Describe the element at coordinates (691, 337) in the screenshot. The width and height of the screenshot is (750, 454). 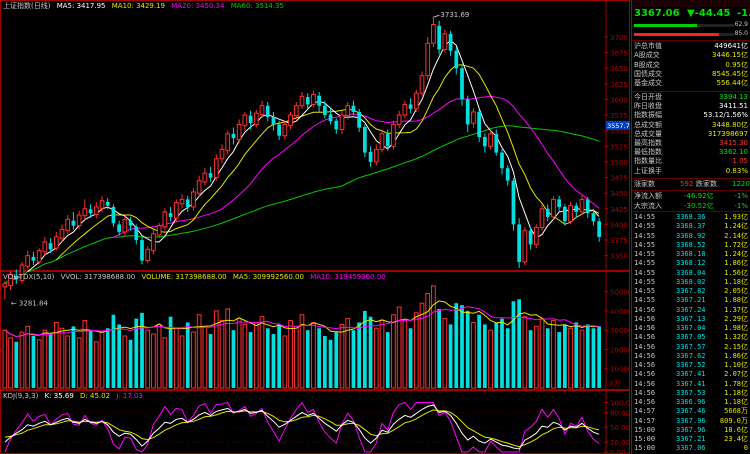
I see `tick-price: 3367.05` at that location.